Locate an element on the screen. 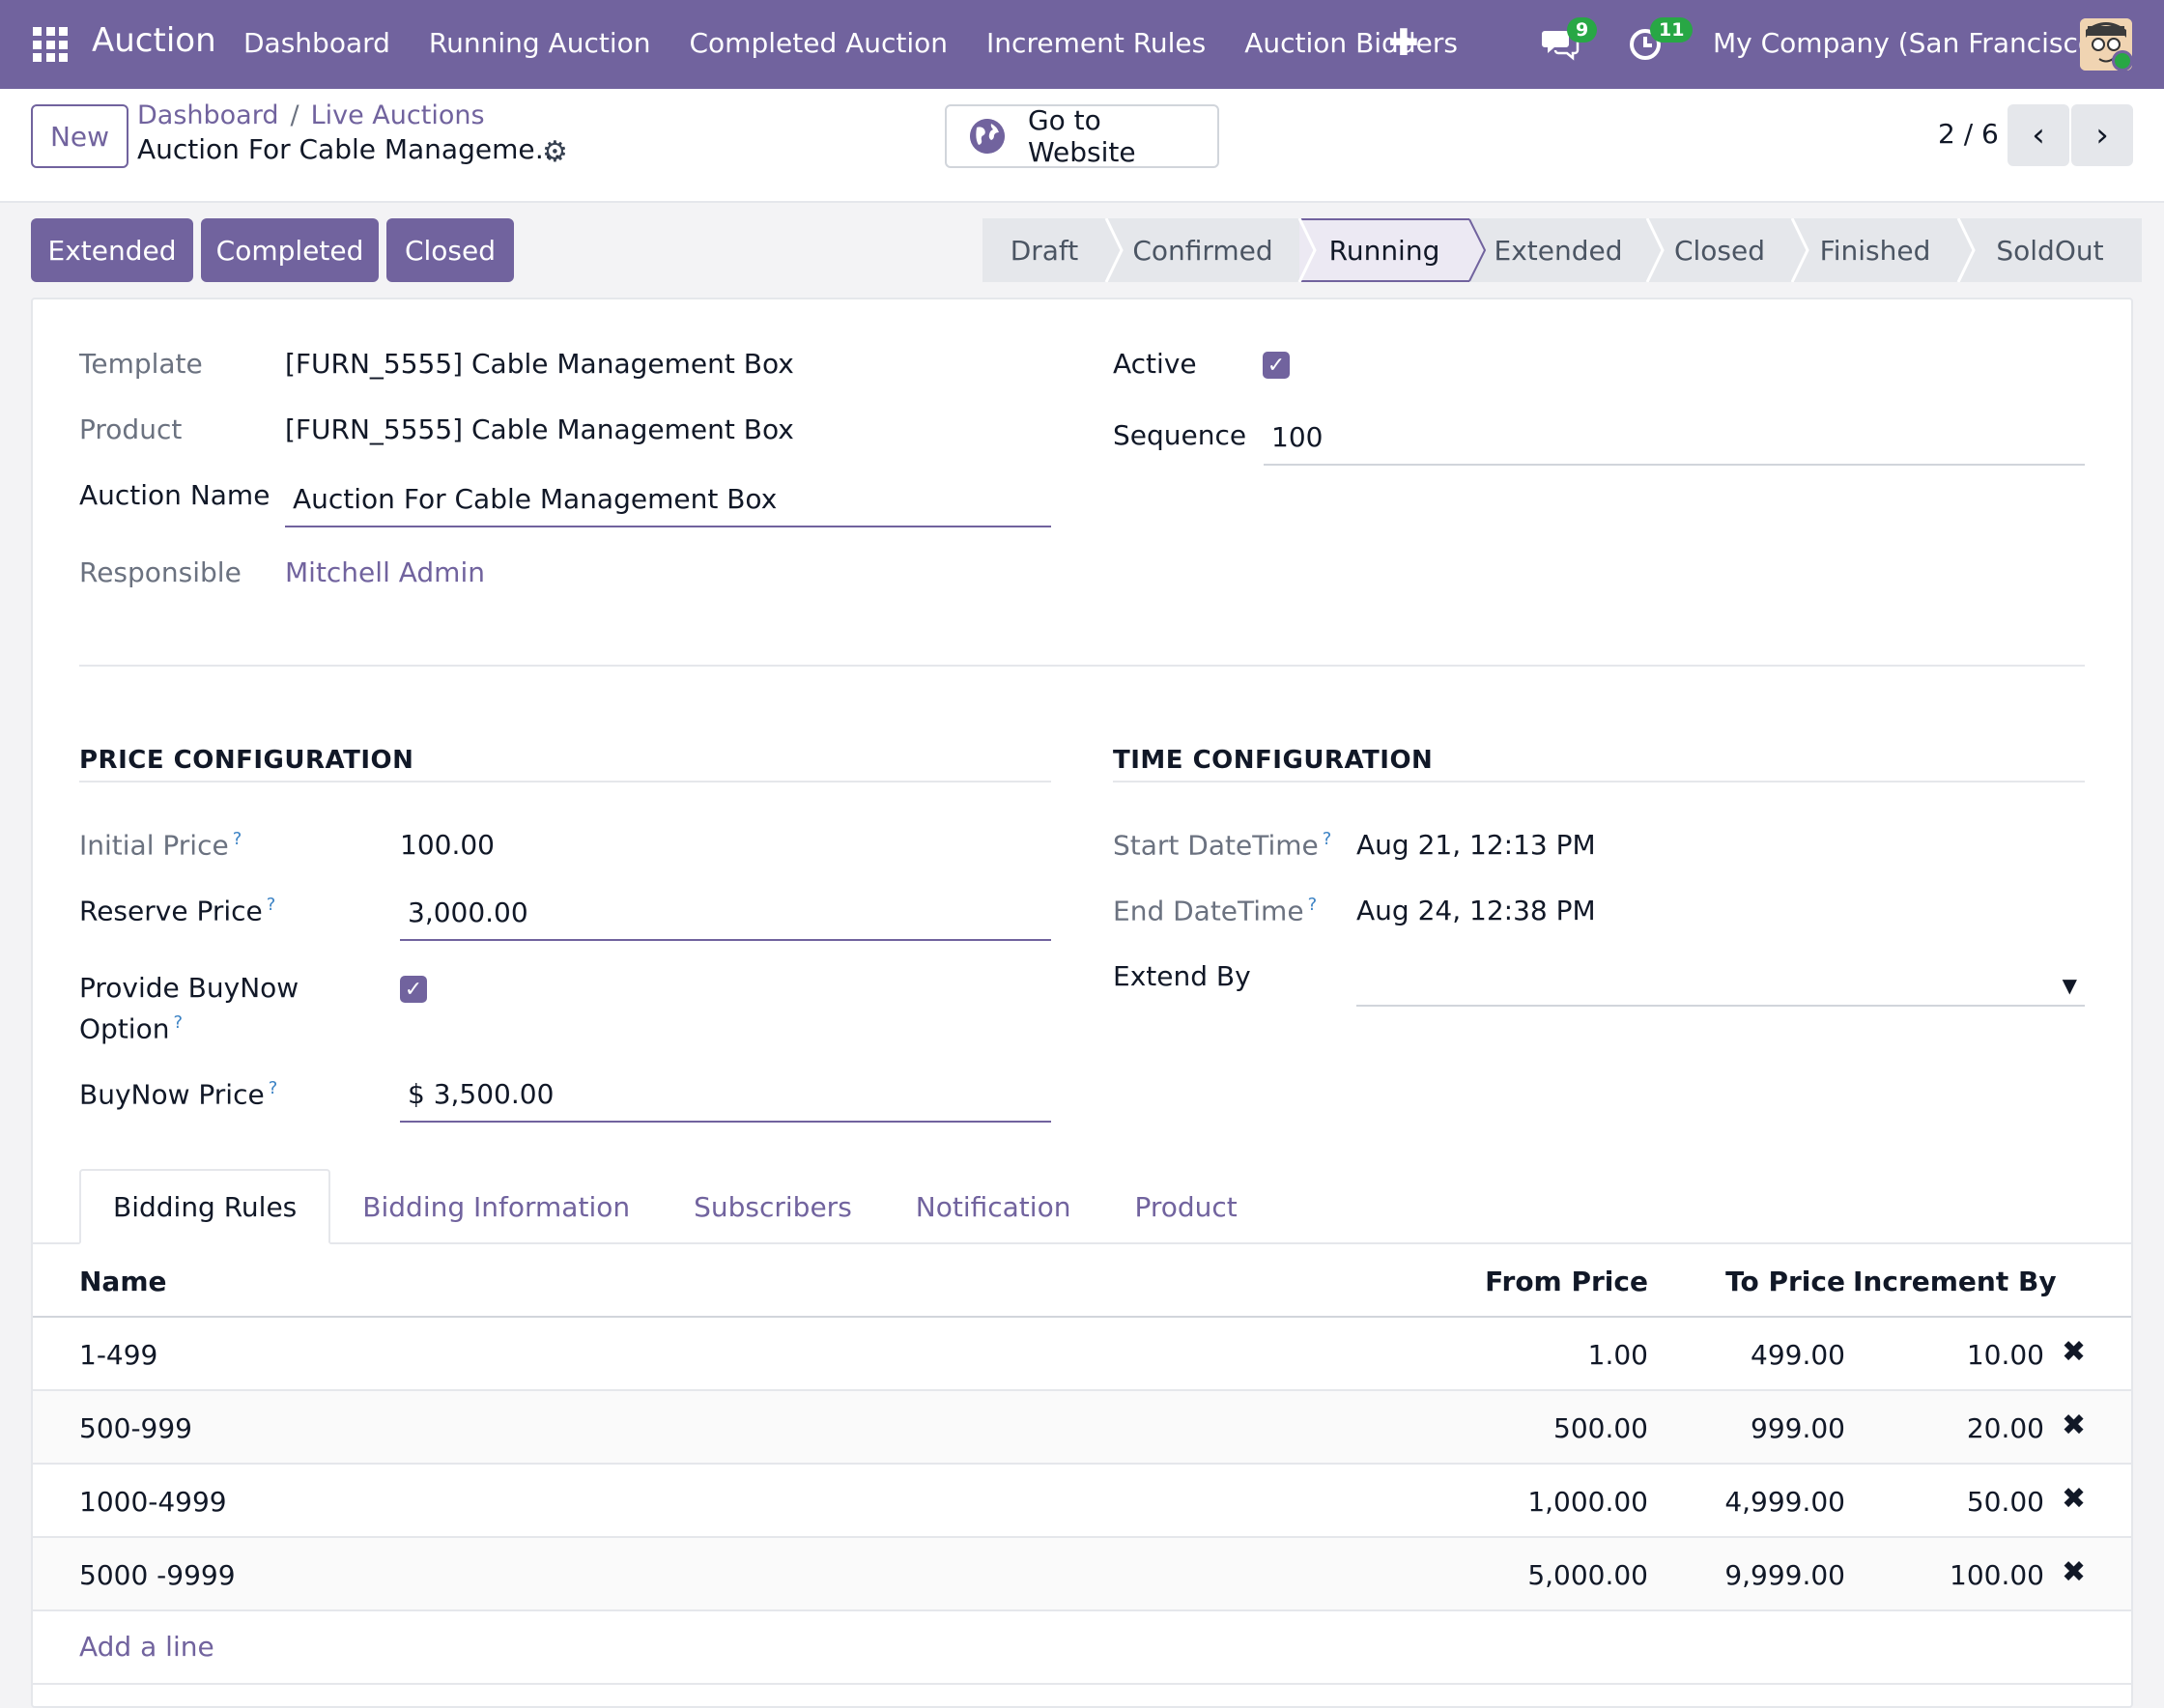  row-from-price: 1.00 is located at coordinates (1617, 1355).